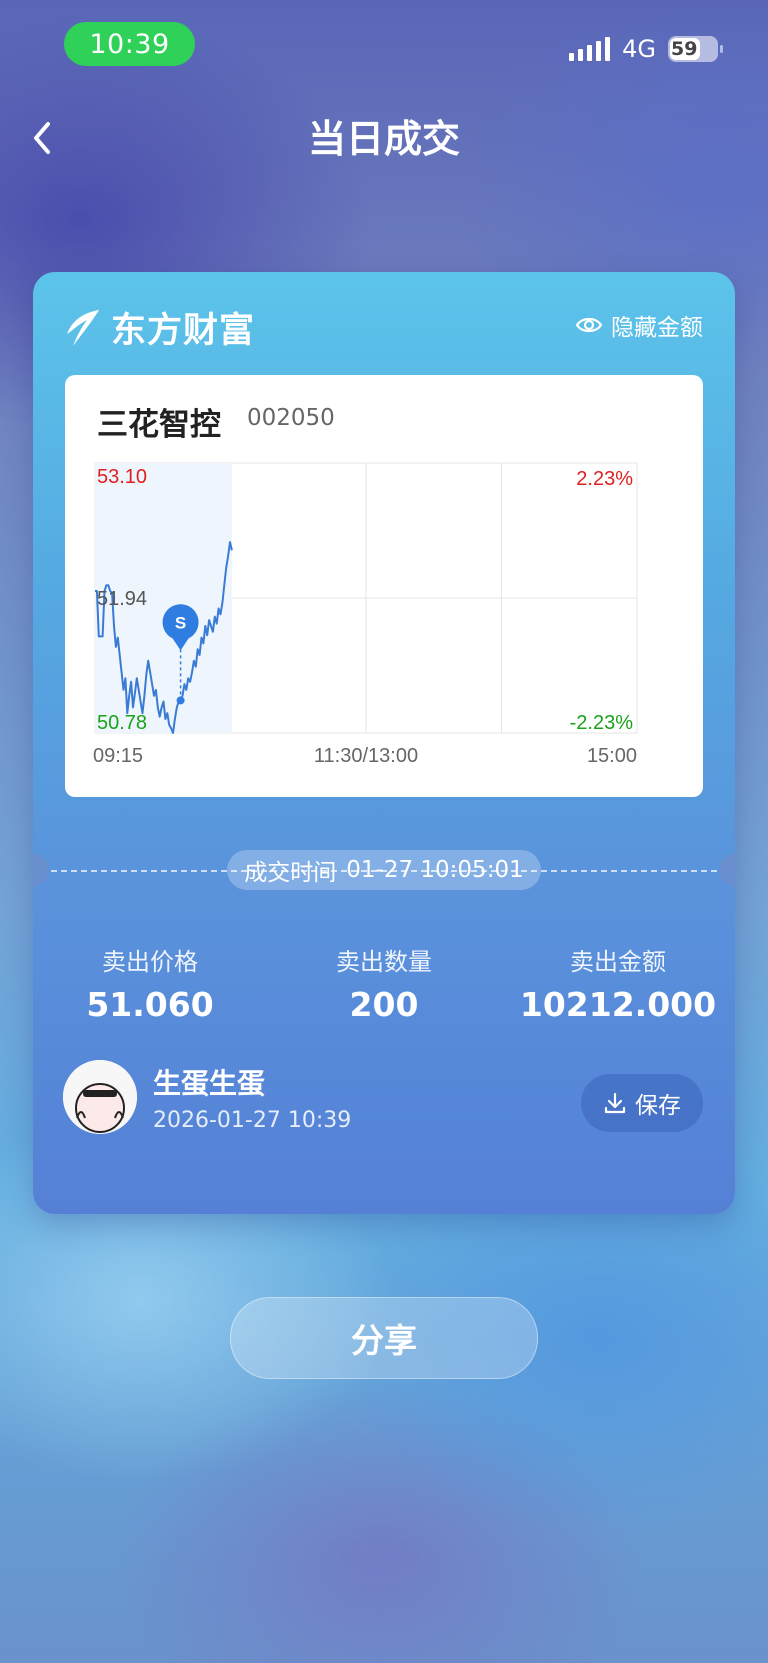  What do you see at coordinates (150, 983) in the screenshot?
I see `stat-sell-price: 卖出价格 51.060` at bounding box center [150, 983].